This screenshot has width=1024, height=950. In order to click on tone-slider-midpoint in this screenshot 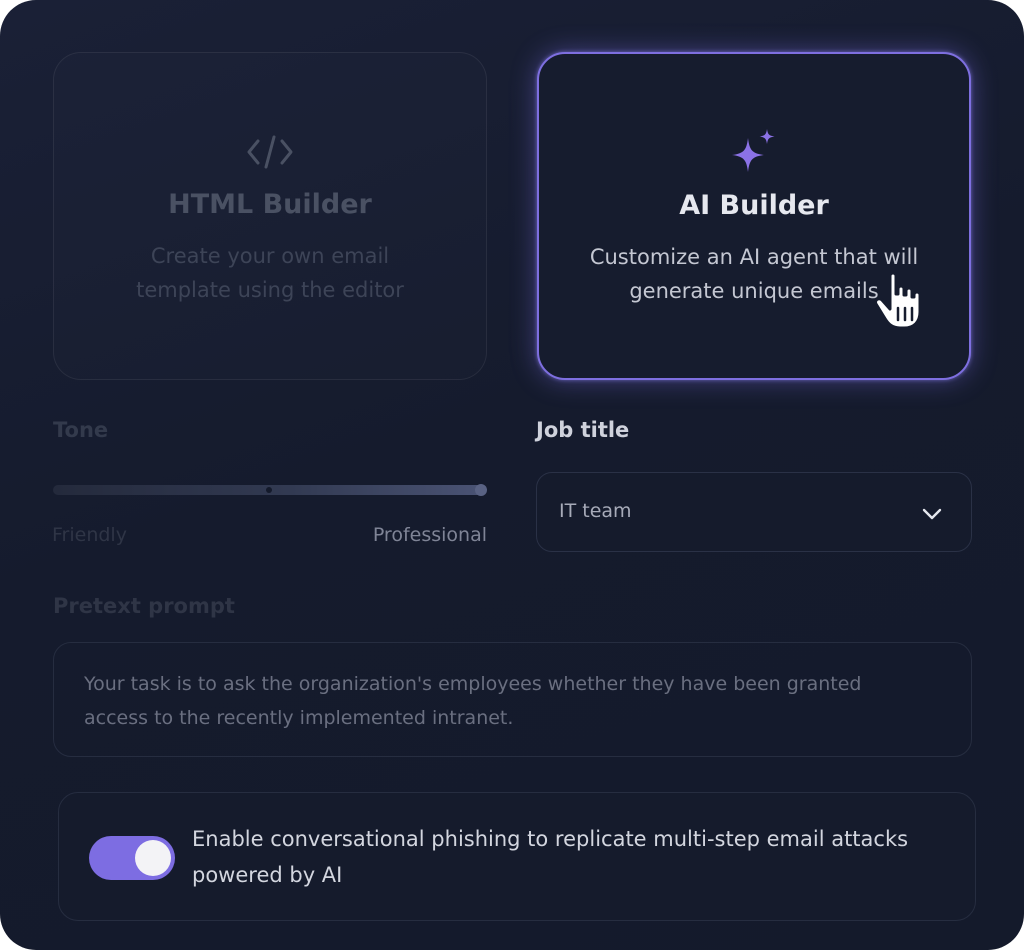, I will do `click(269, 490)`.